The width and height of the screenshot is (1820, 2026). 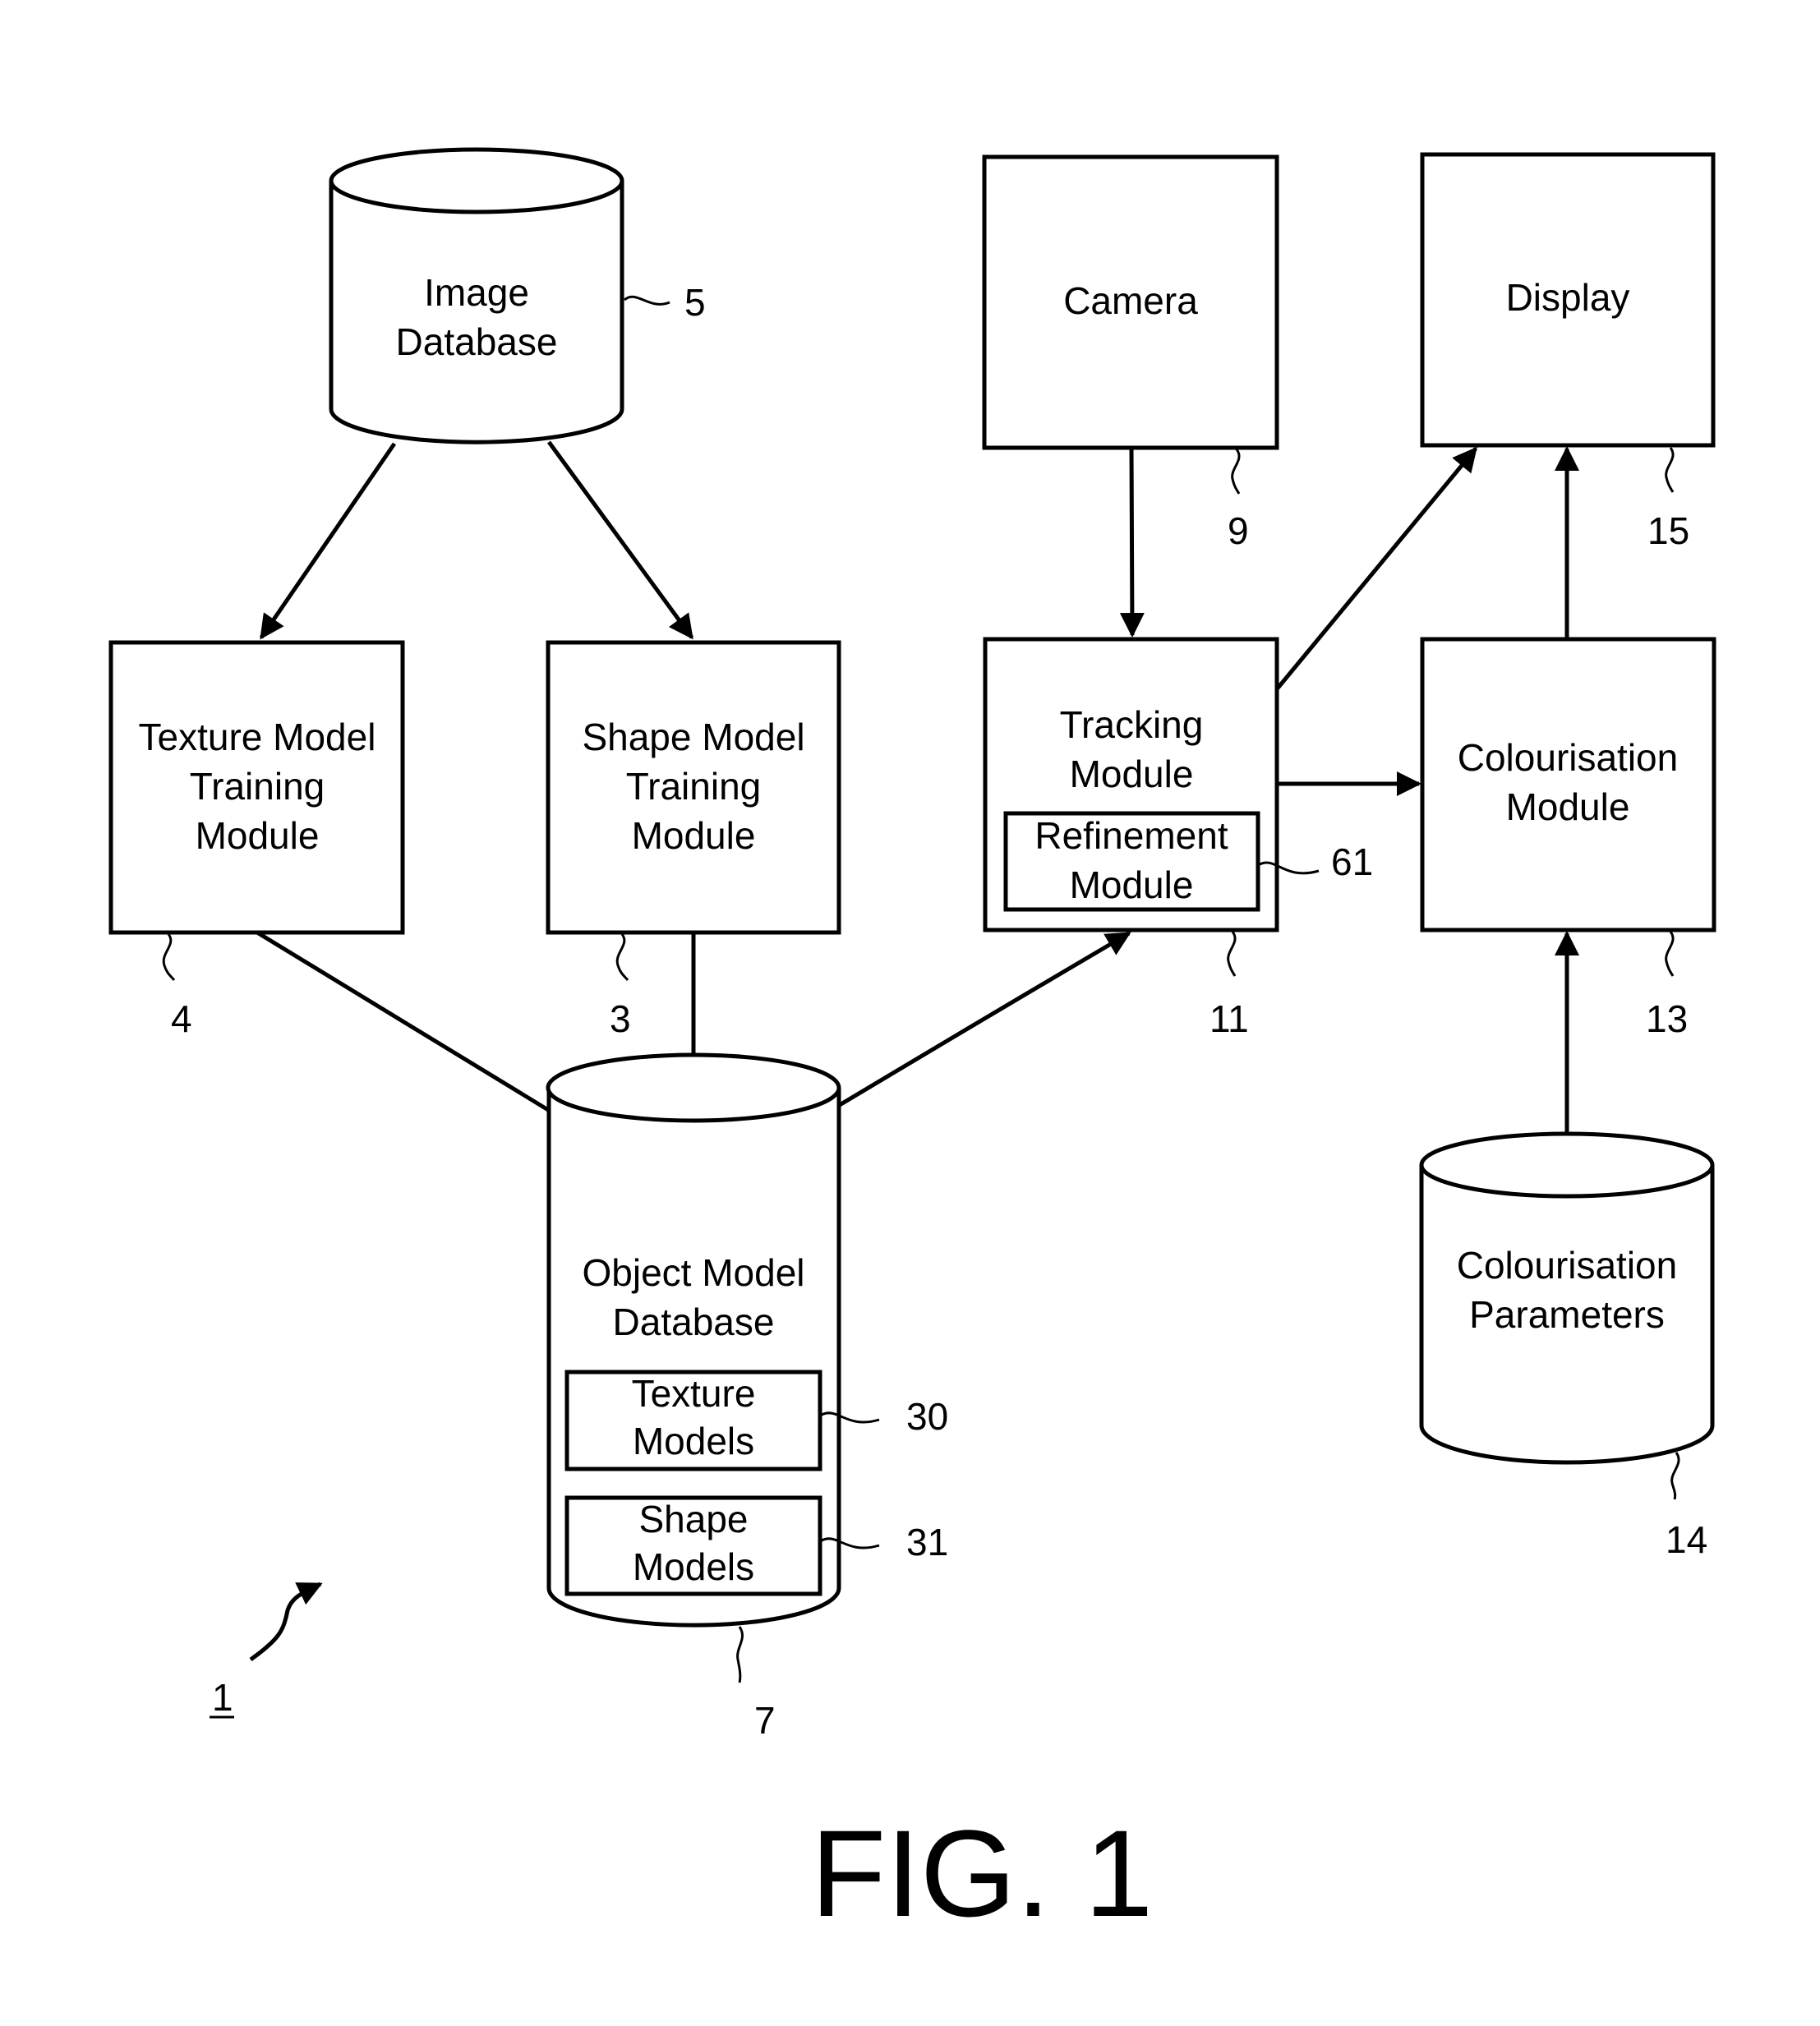 I want to click on ref-label-4: 4, so click(x=181, y=1018).